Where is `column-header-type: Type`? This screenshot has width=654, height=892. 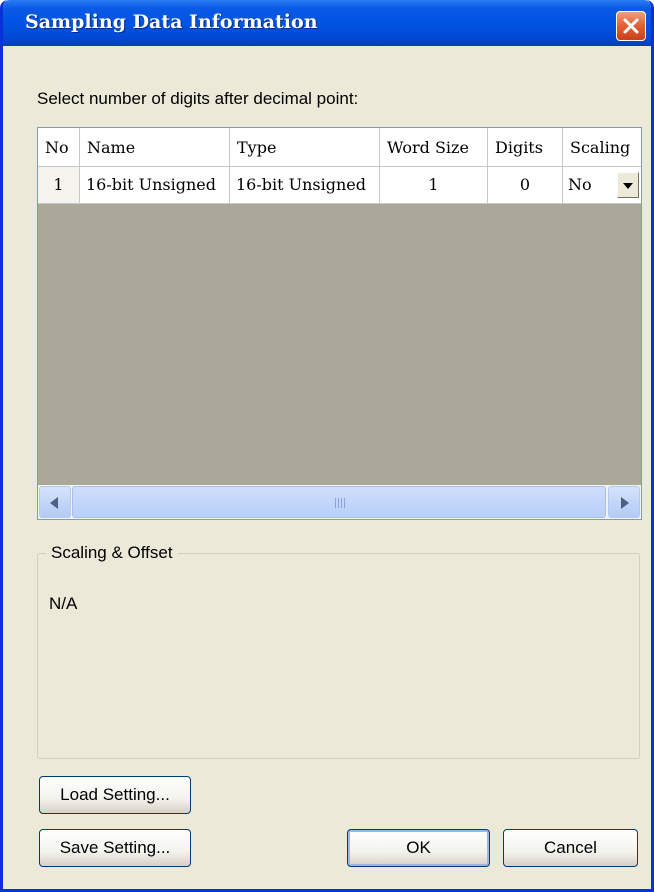 column-header-type: Type is located at coordinates (305, 147).